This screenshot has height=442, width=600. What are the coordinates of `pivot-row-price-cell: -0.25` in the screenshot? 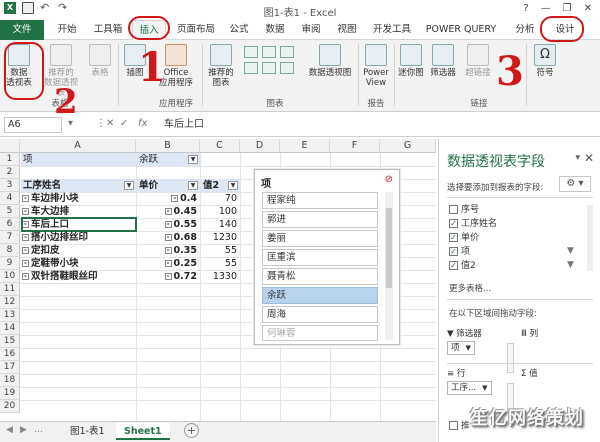 It's located at (168, 263).